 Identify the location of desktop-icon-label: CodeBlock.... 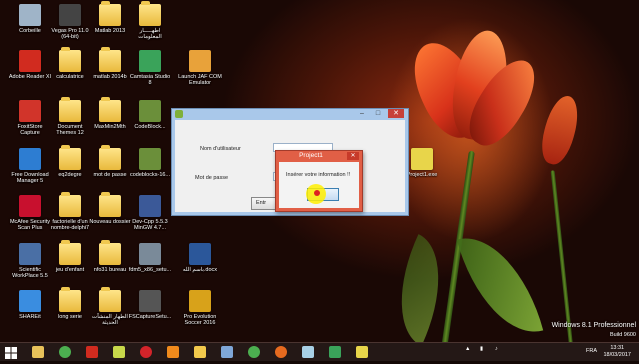
(150, 127).